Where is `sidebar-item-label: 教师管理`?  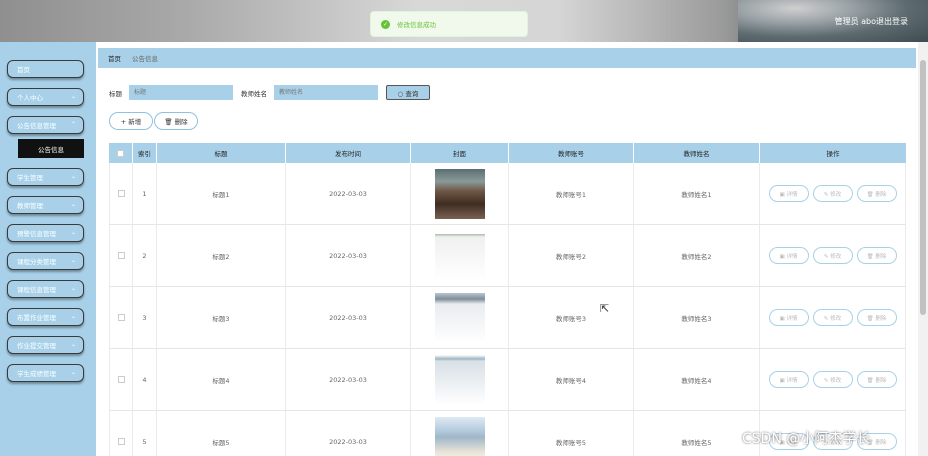 sidebar-item-label: 教师管理 is located at coordinates (30, 206).